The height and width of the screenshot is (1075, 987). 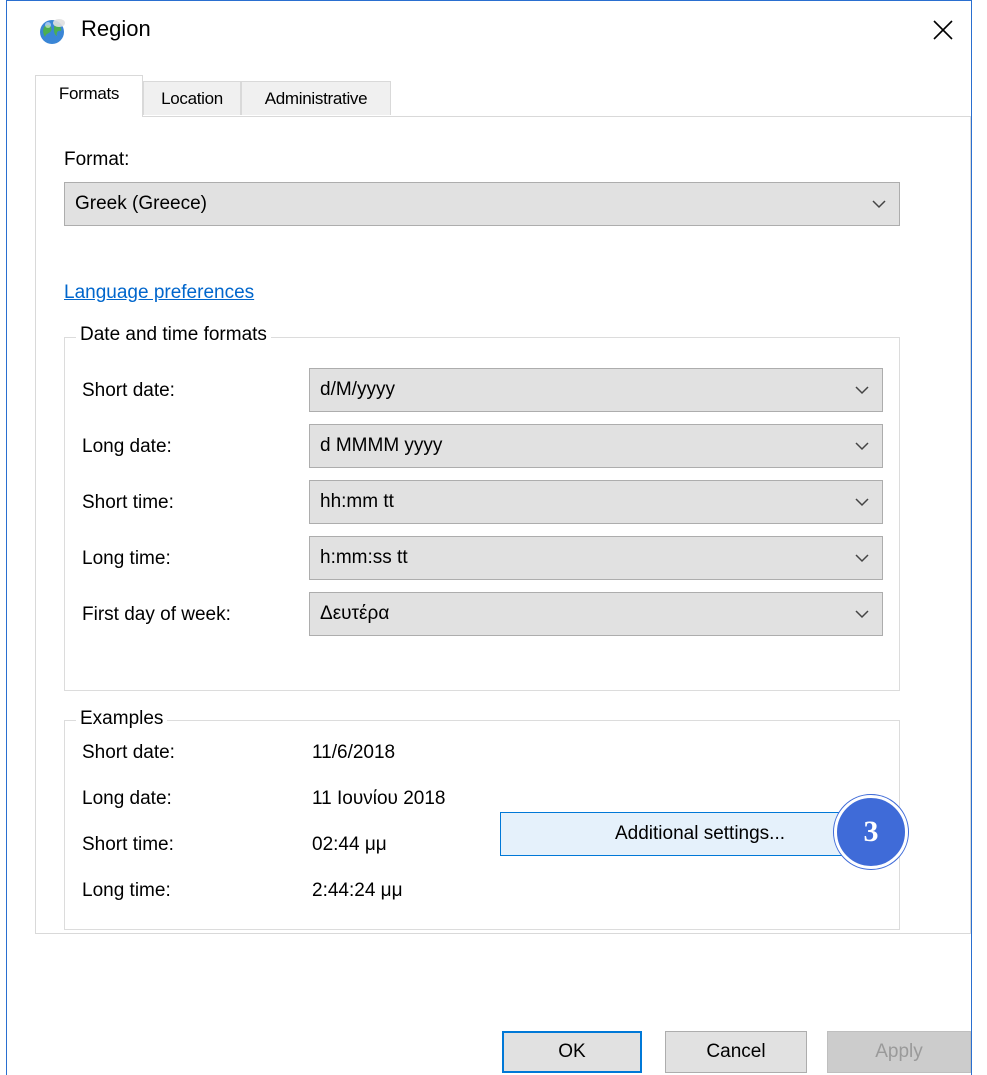 I want to click on first-day-of-week-select: Δευτέρα, so click(x=596, y=614).